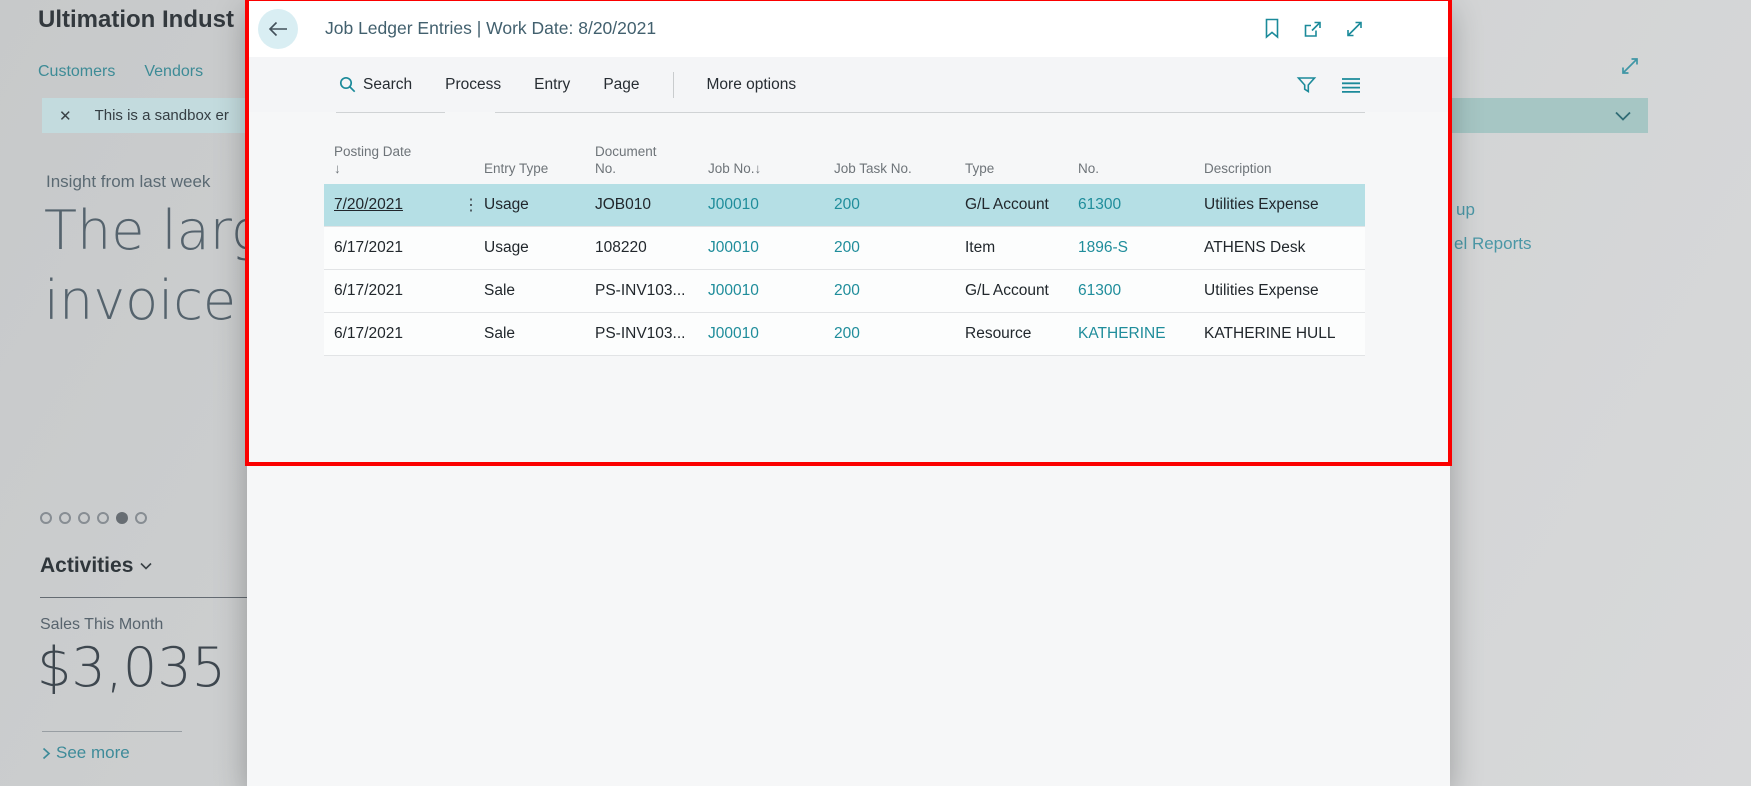 Image resolution: width=1751 pixels, height=786 pixels. I want to click on see-more-link: See more, so click(85, 753).